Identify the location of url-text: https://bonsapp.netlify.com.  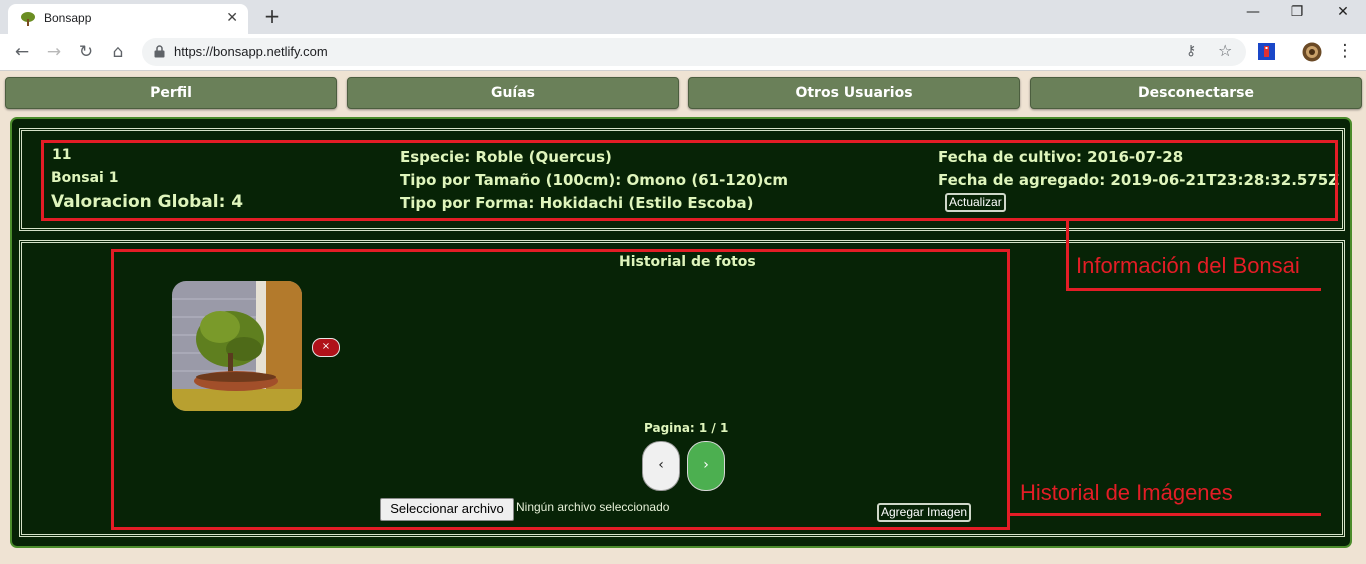
(251, 51).